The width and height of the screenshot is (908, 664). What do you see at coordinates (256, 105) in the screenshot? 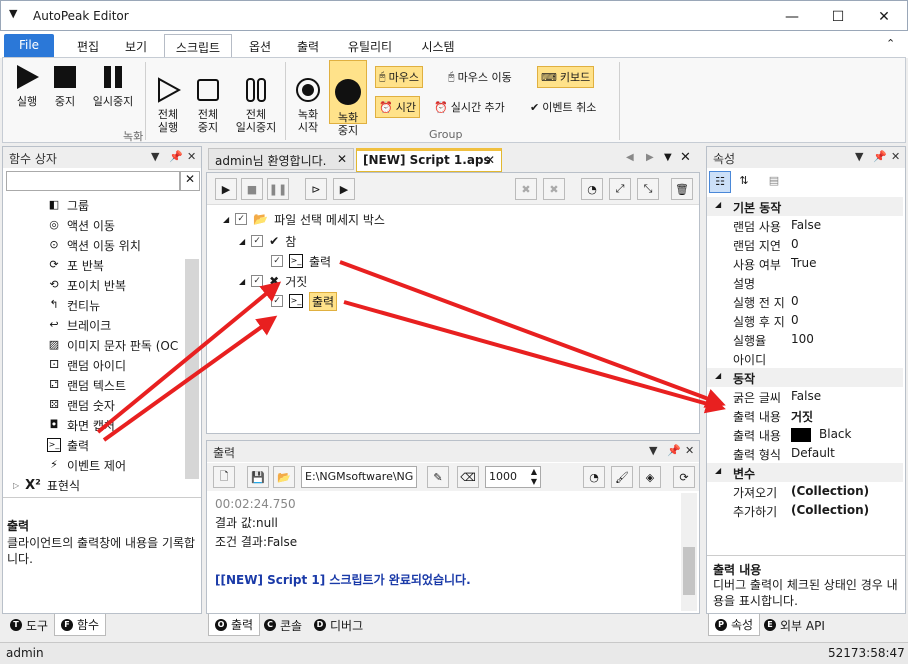
I see `pause-all-button: 전체 일시중지` at bounding box center [256, 105].